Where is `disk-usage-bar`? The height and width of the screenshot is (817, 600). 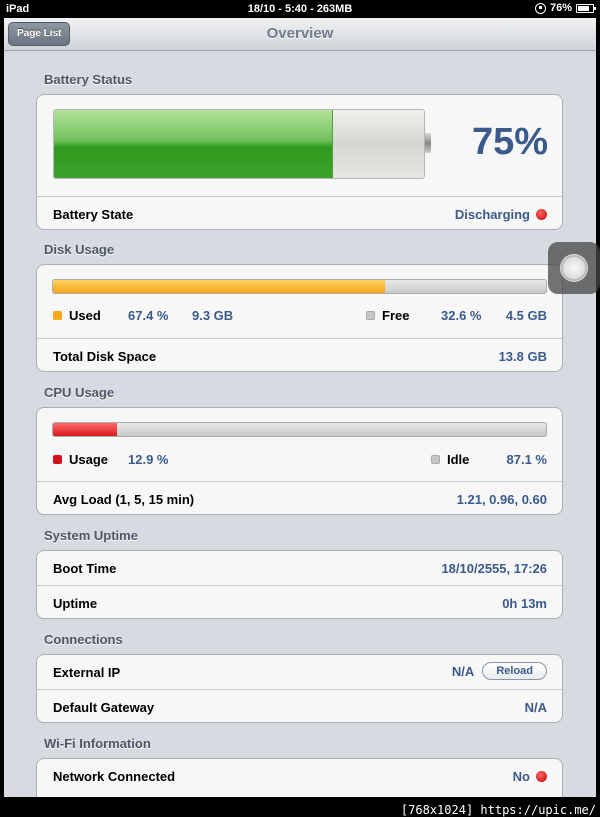
disk-usage-bar is located at coordinates (299, 286).